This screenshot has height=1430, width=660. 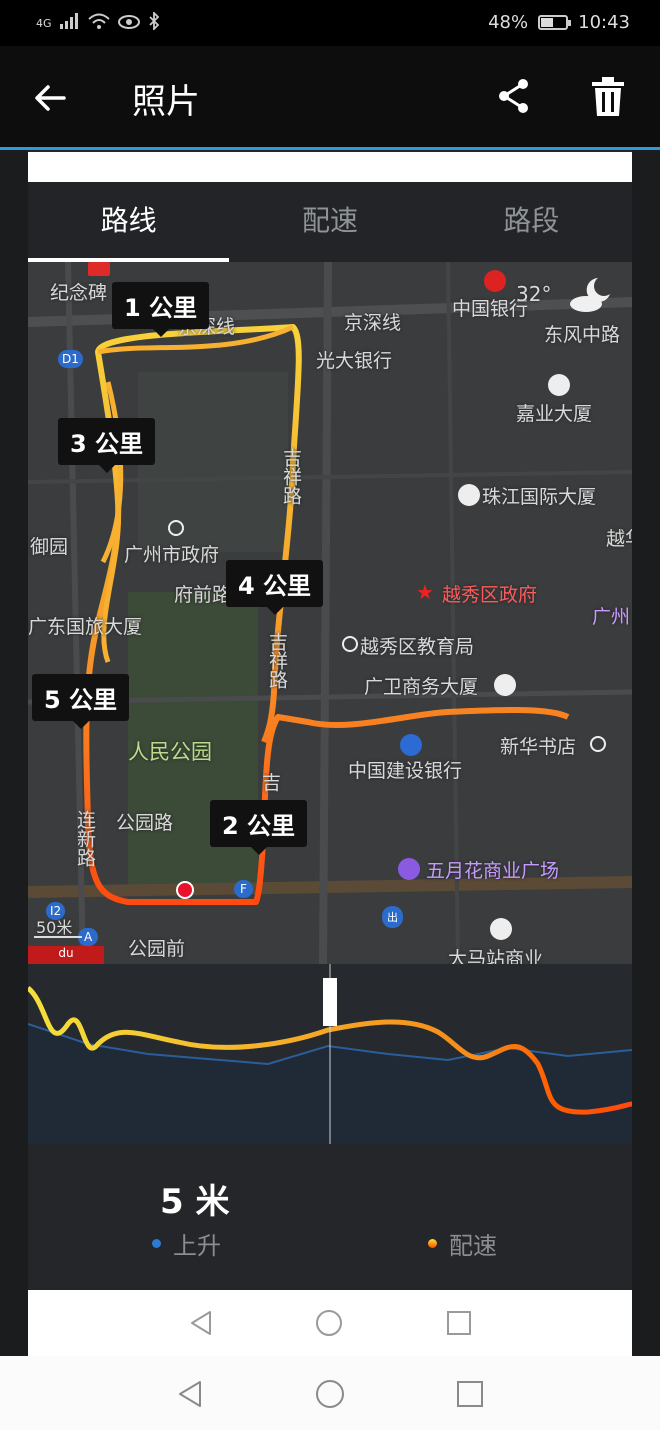 What do you see at coordinates (405, 771) in the screenshot?
I see `map-label: 中国建设银行` at bounding box center [405, 771].